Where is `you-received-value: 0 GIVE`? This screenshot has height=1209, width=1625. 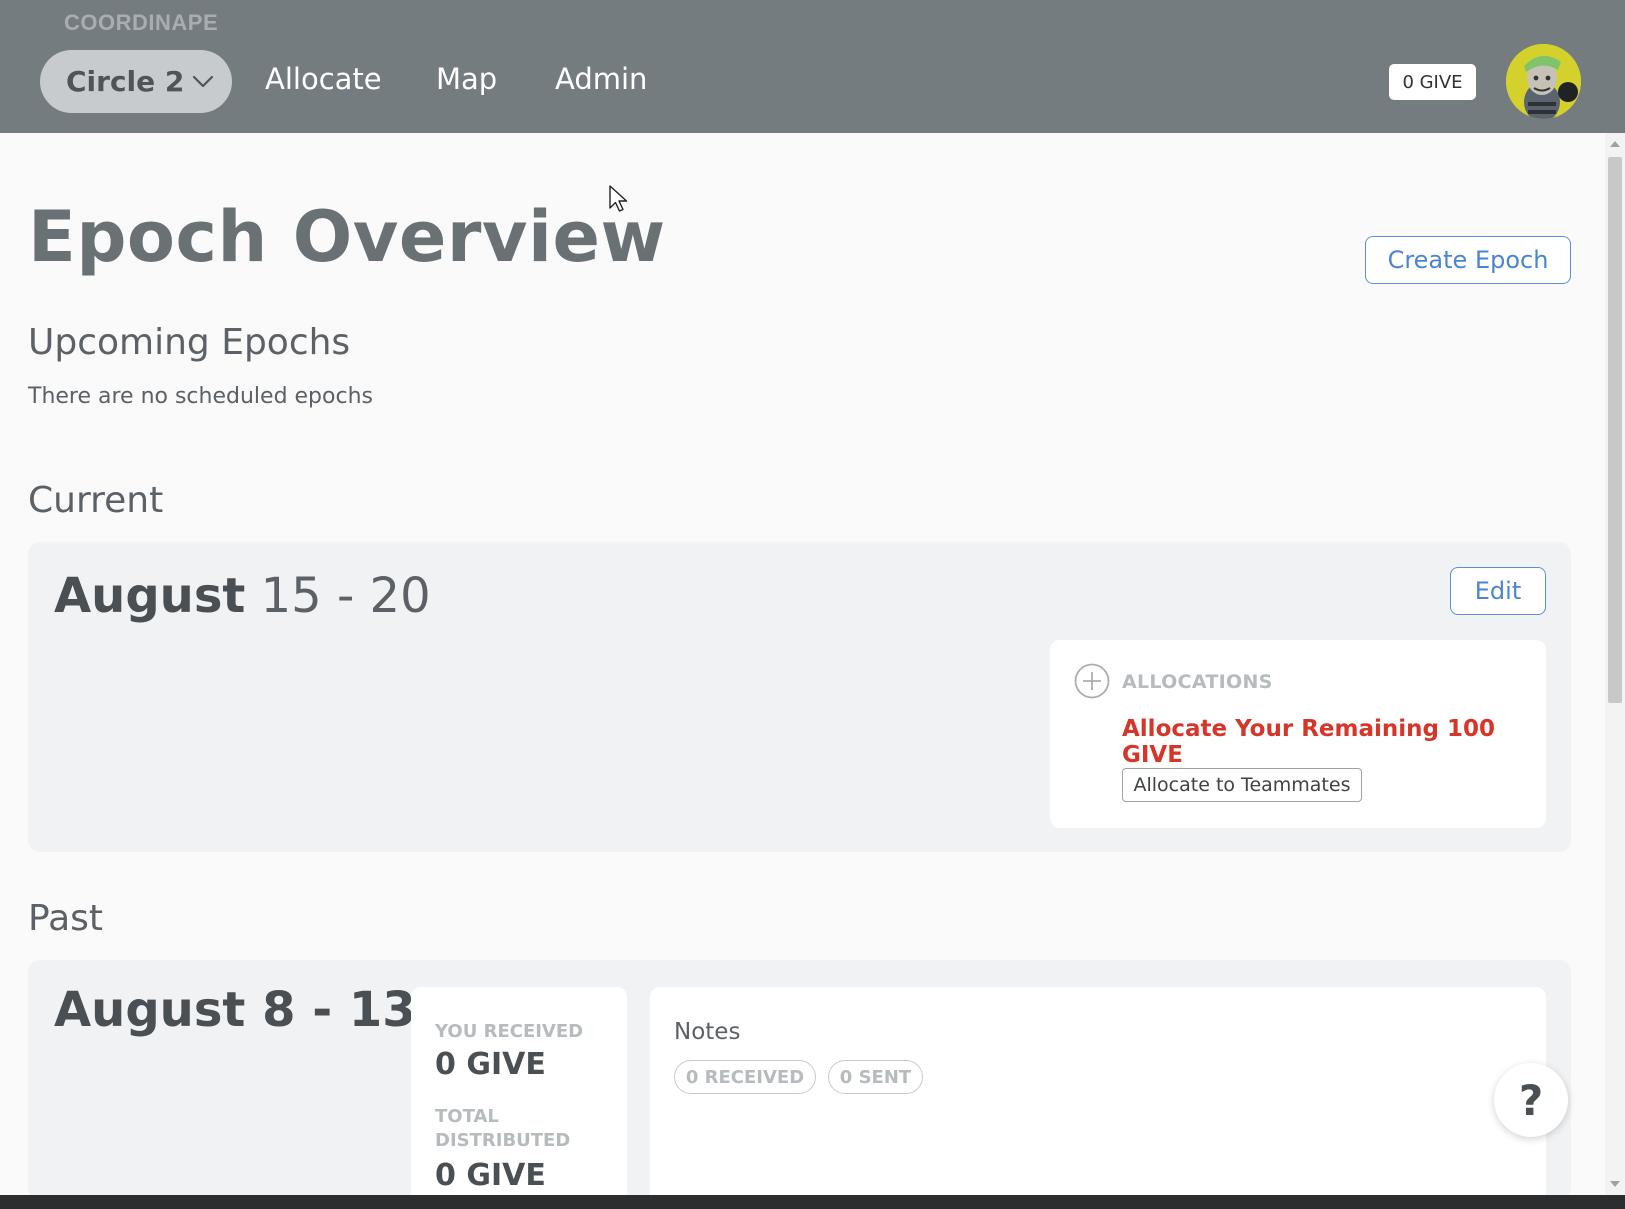
you-received-value: 0 GIVE is located at coordinates (490, 1064).